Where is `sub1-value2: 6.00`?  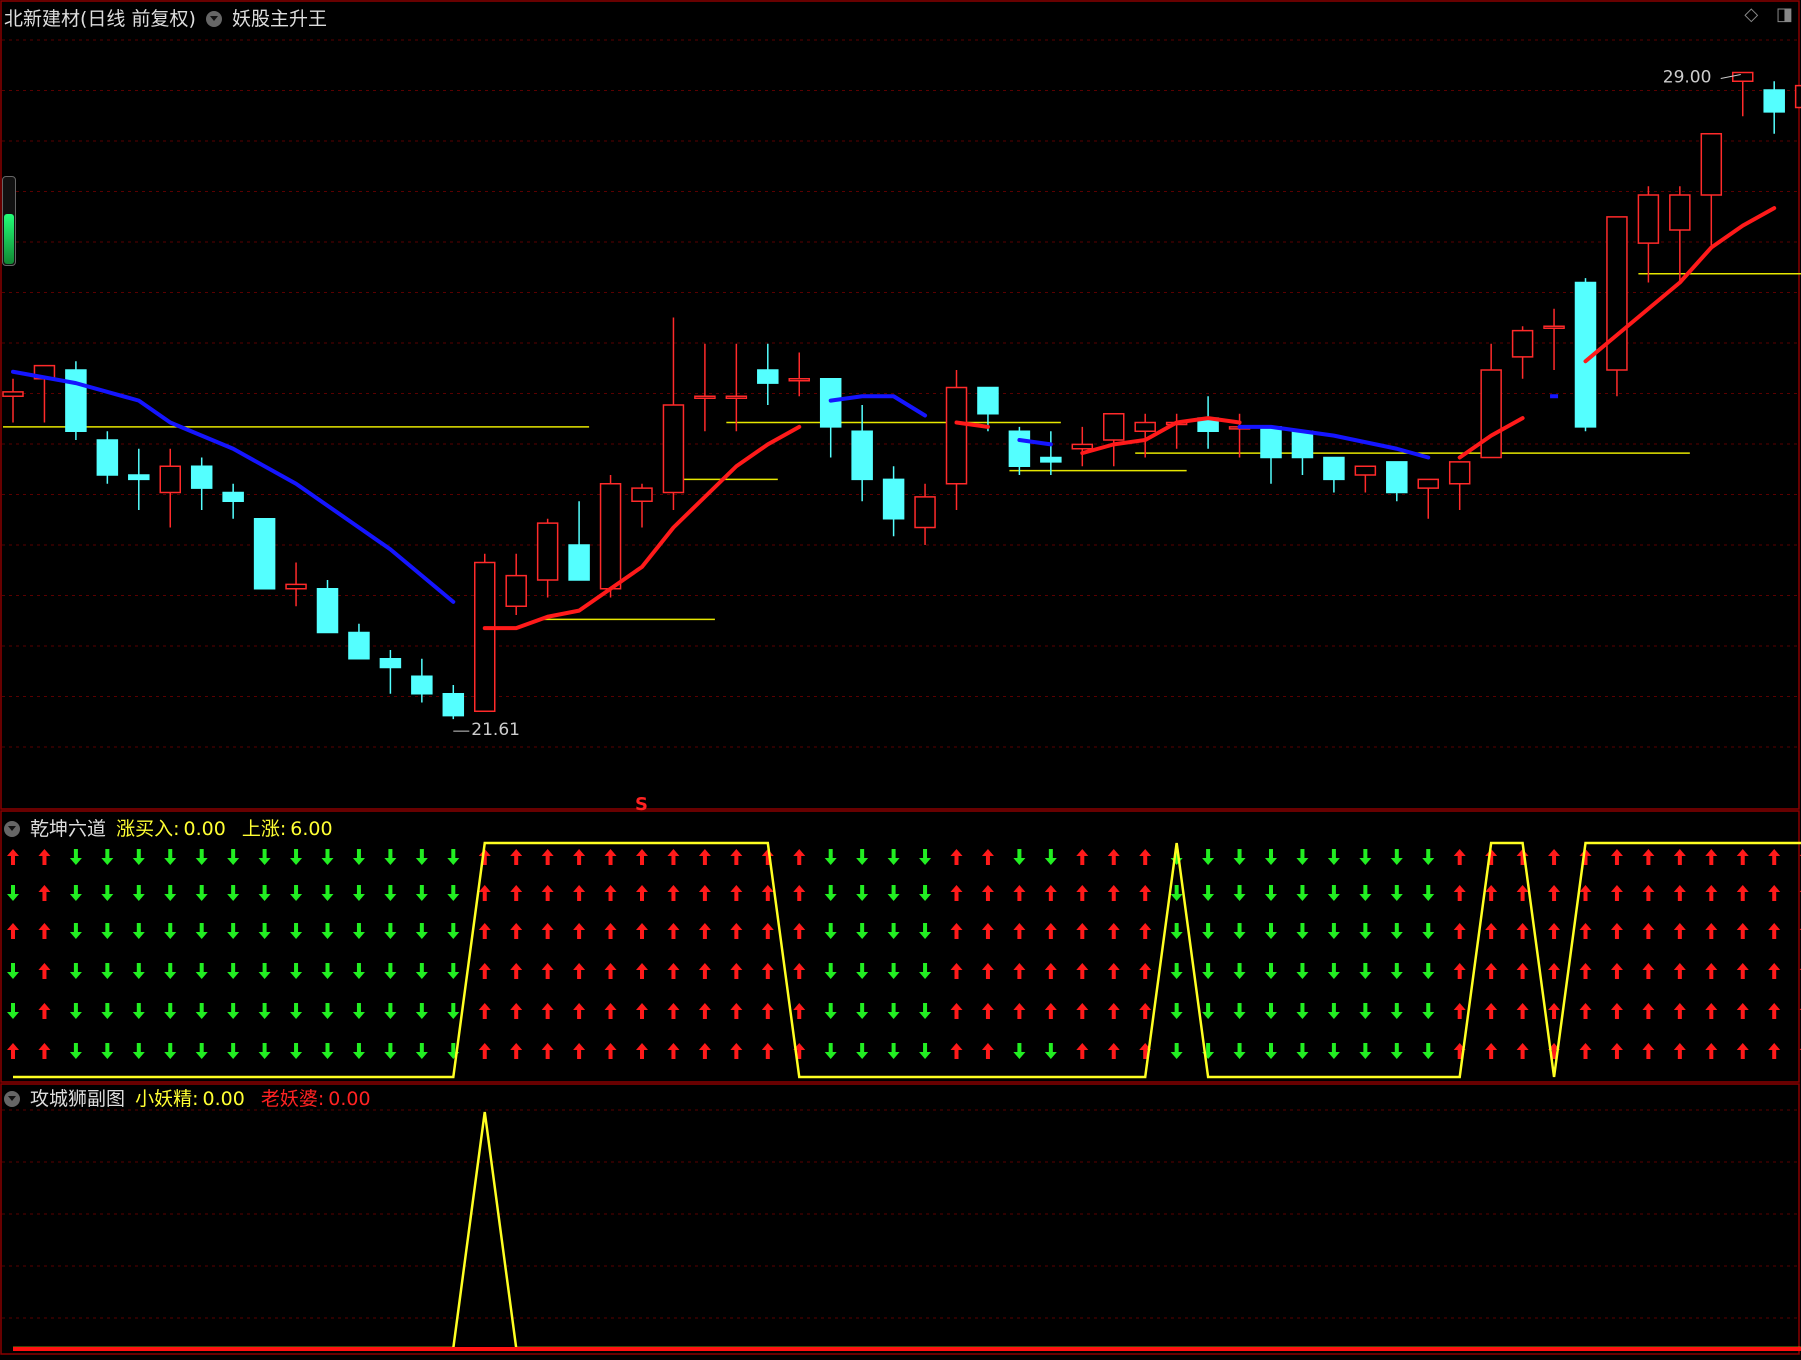 sub1-value2: 6.00 is located at coordinates (311, 829).